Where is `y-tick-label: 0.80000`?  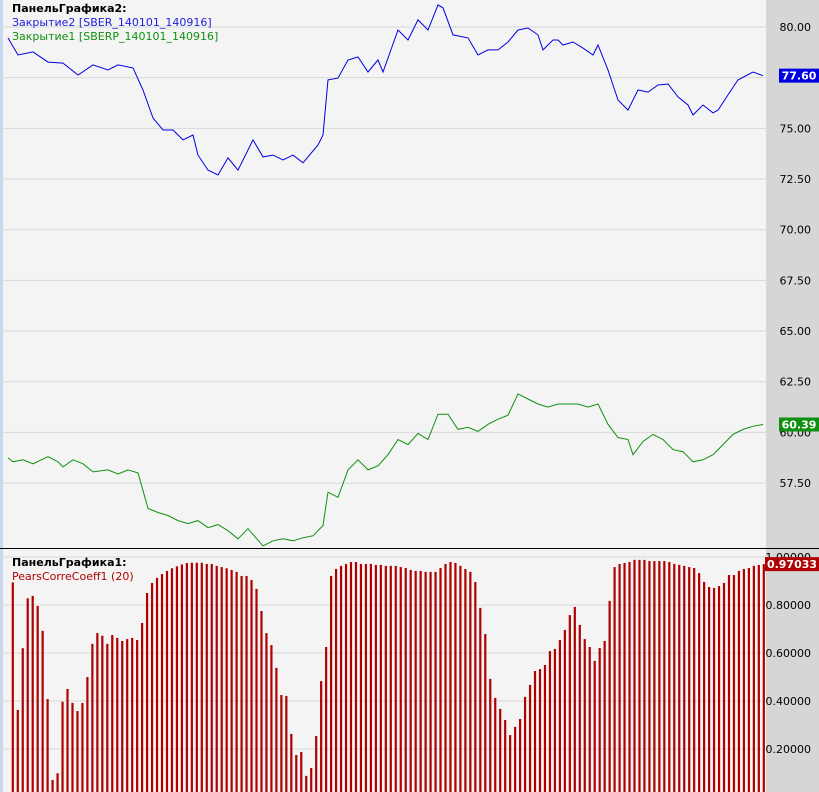
y-tick-label: 0.80000 is located at coordinates (789, 605).